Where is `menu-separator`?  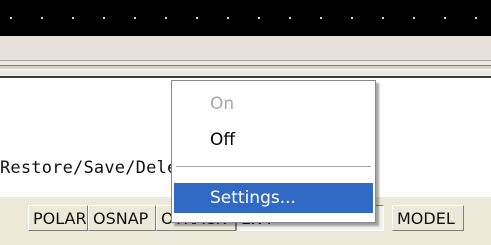
menu-separator is located at coordinates (273, 166).